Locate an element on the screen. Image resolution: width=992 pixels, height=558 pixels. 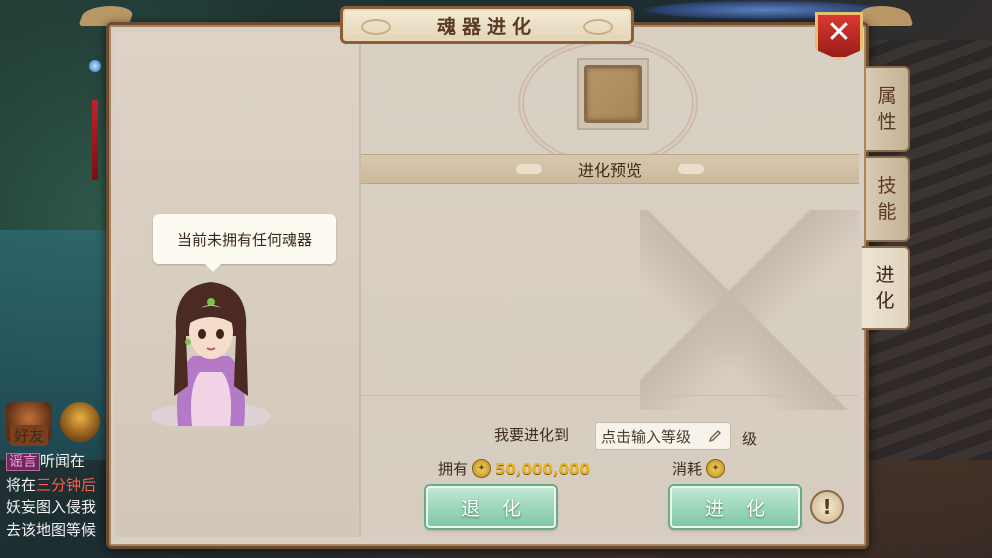
cost-label: 消耗 is located at coordinates (687, 469).